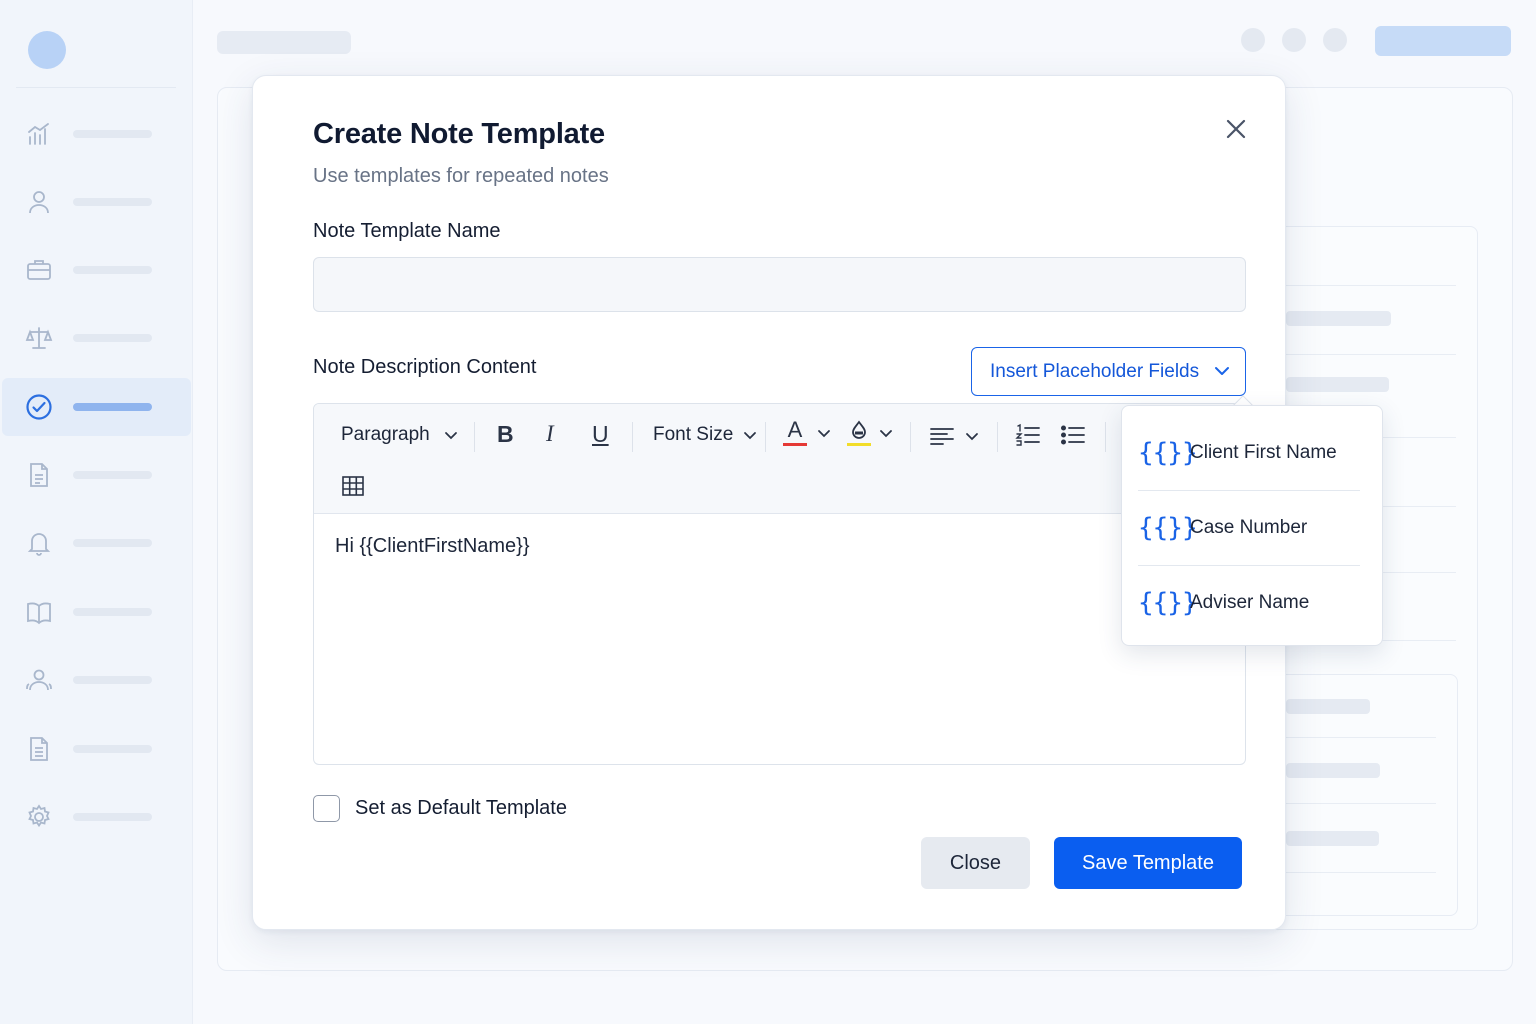 The width and height of the screenshot is (1536, 1024). What do you see at coordinates (1028, 435) in the screenshot?
I see `numbered-list-button` at bounding box center [1028, 435].